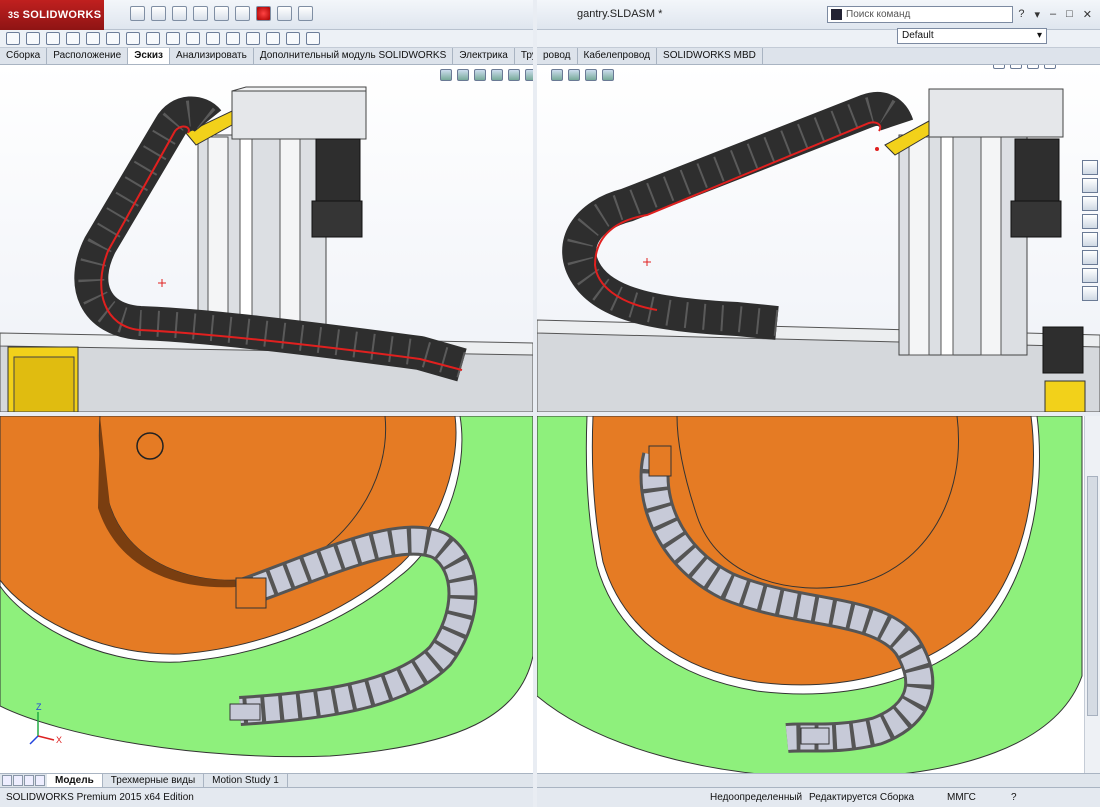  I want to click on zoom-to-fit-icon, so click(446, 75).